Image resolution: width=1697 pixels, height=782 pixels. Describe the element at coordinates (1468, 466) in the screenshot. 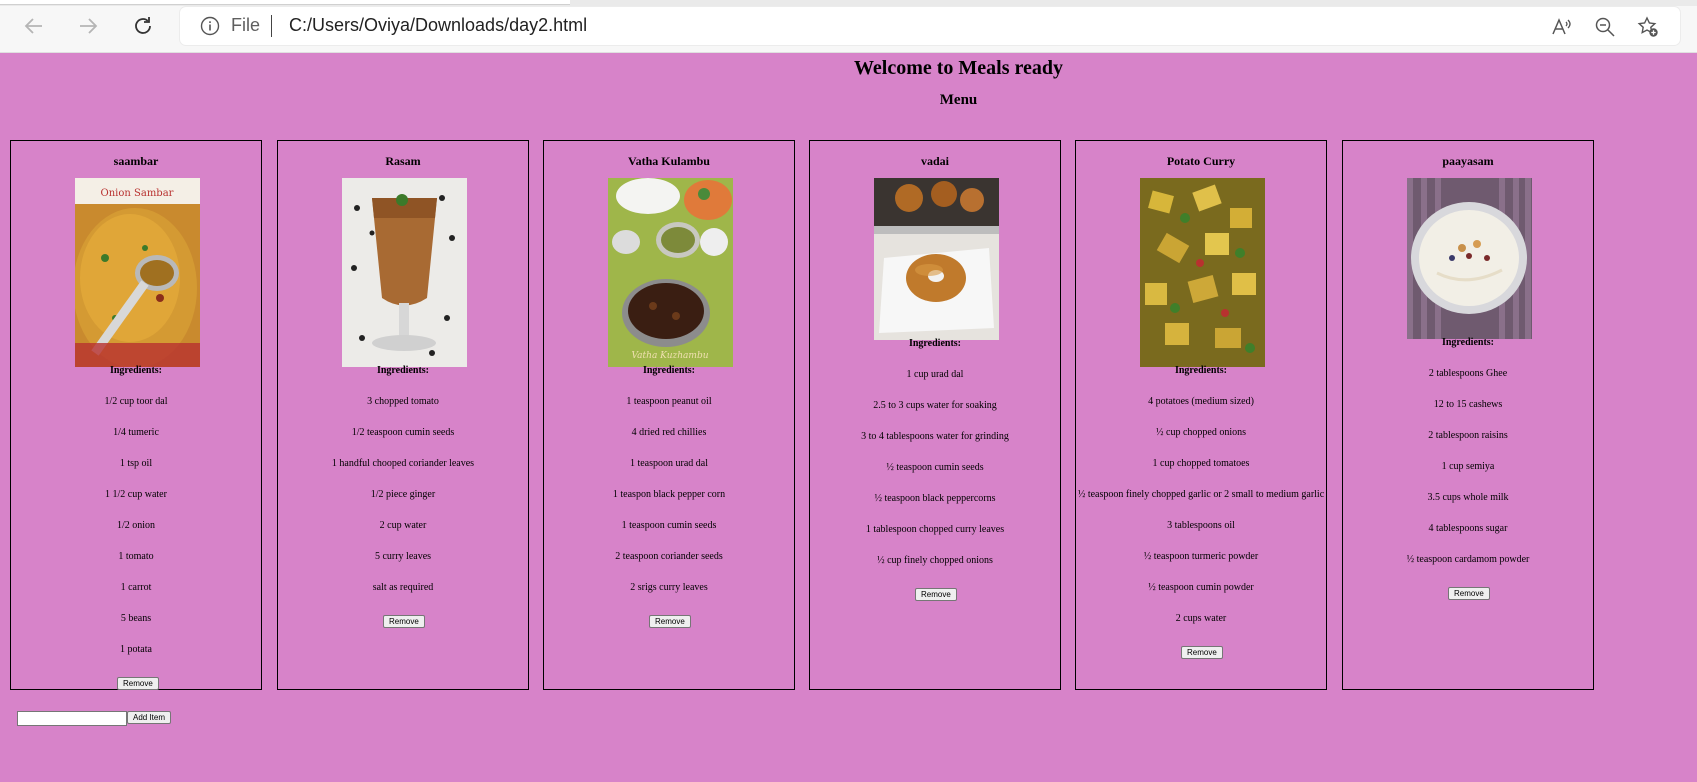

I see `ingredient: 1 cup semiya` at that location.